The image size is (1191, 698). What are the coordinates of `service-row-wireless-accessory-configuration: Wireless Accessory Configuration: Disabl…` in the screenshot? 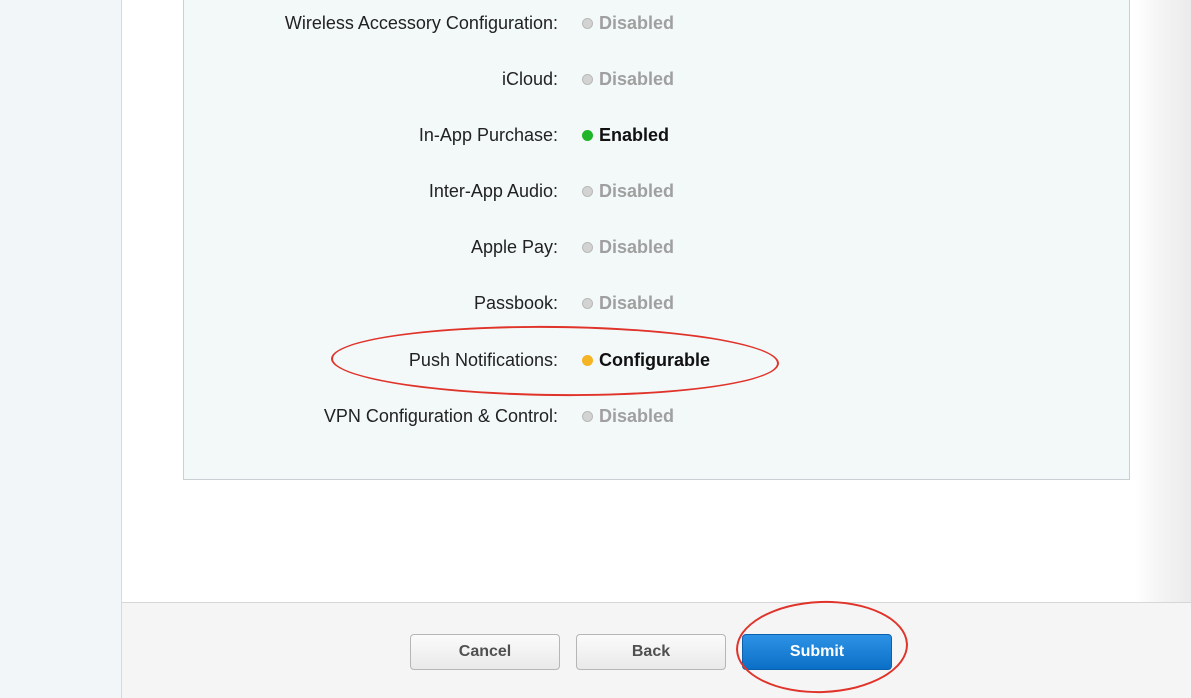 It's located at (656, 23).